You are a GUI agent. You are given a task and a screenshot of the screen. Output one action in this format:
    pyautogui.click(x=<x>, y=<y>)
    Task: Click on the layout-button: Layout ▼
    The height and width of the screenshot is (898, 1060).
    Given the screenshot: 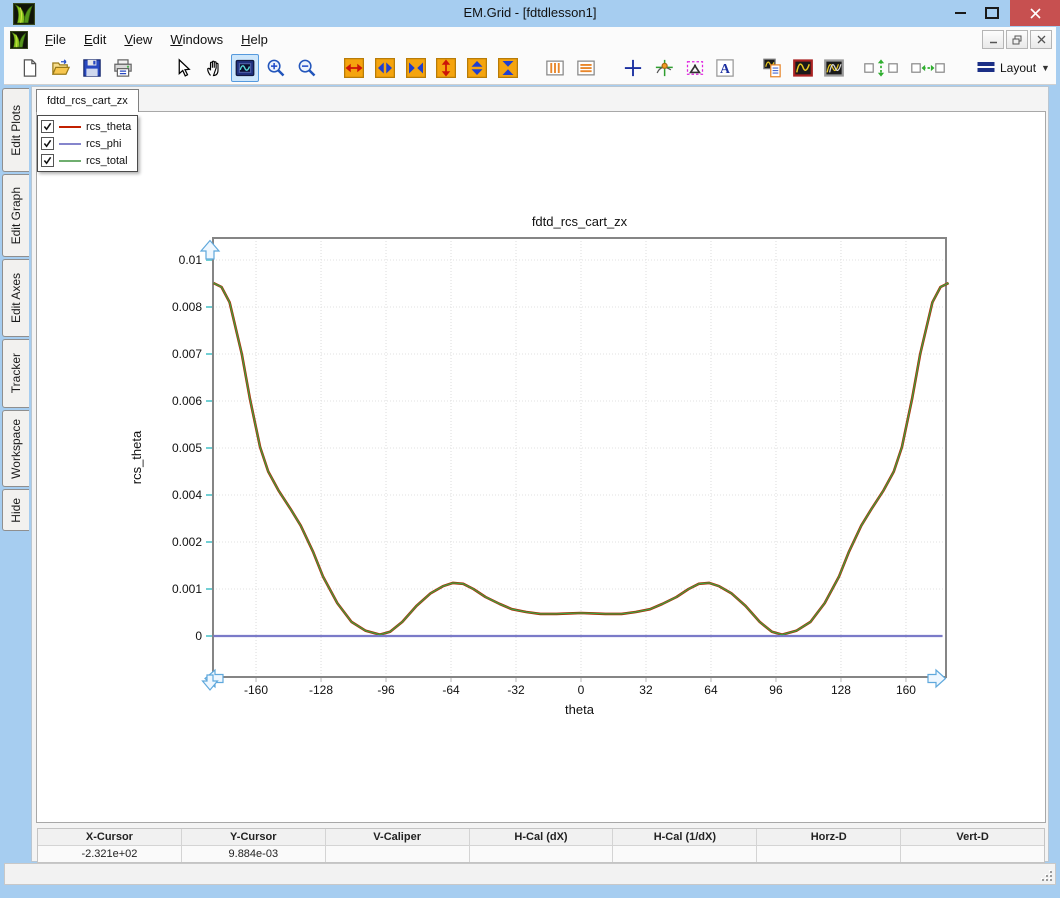 What is the action you would take?
    pyautogui.click(x=1013, y=68)
    